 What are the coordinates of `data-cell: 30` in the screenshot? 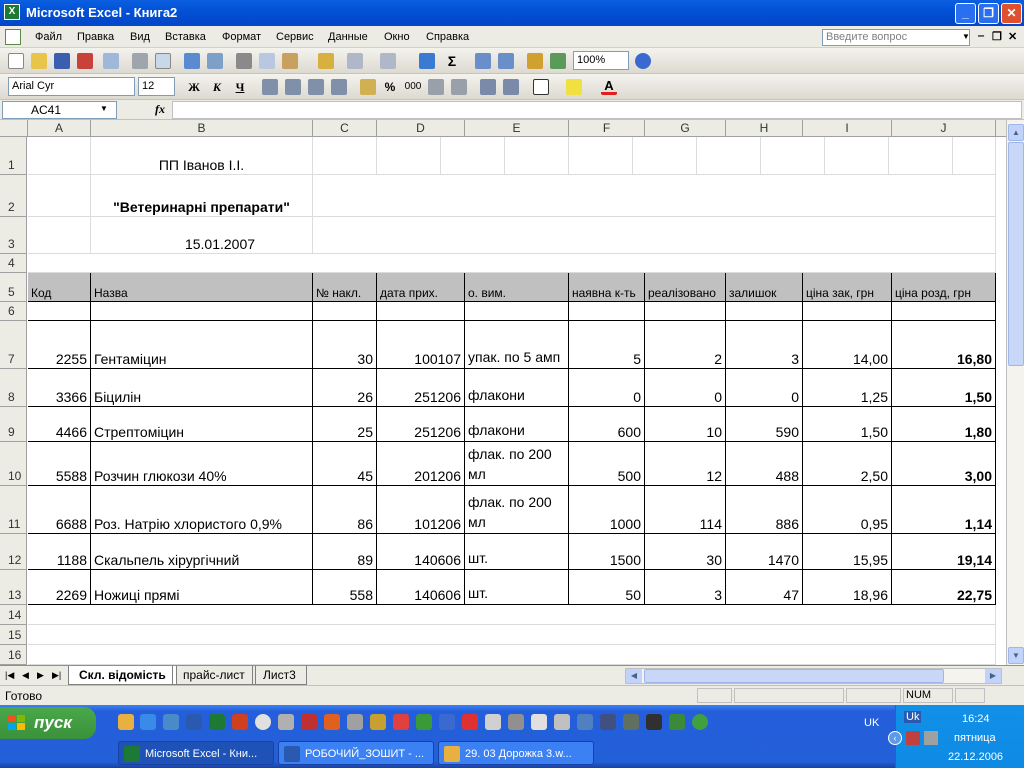 It's located at (345, 345).